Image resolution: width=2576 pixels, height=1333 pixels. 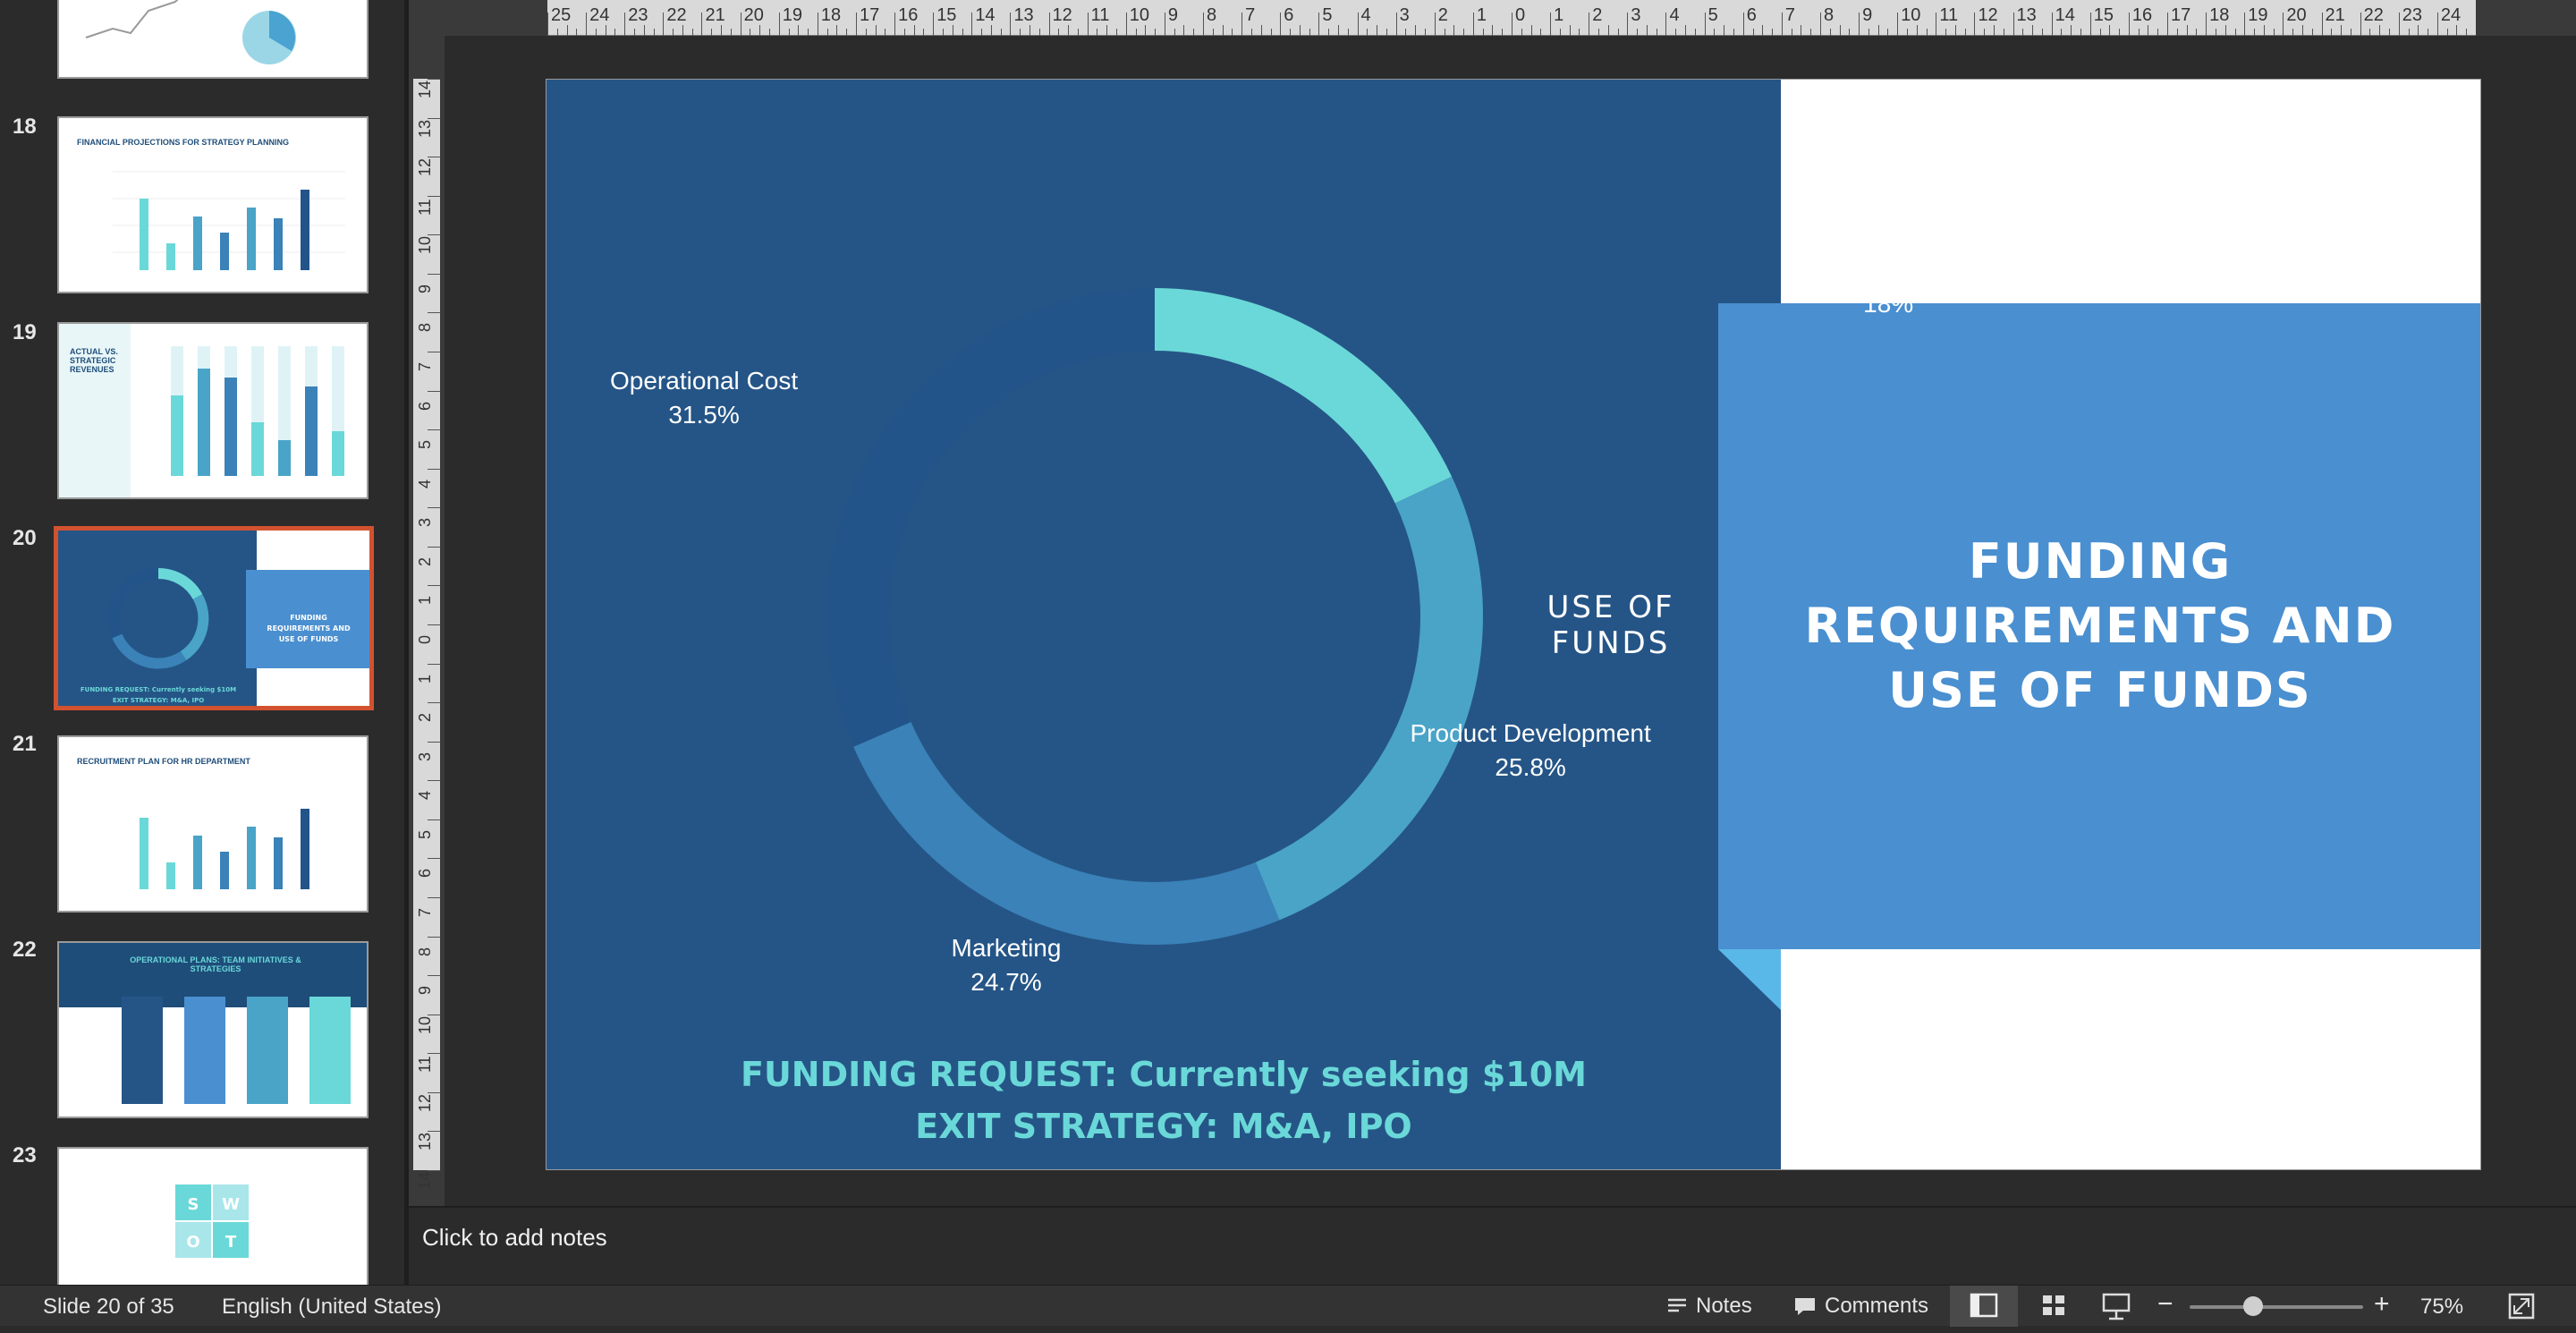 I want to click on notes-placeholder: Click to add notes, so click(x=514, y=1238).